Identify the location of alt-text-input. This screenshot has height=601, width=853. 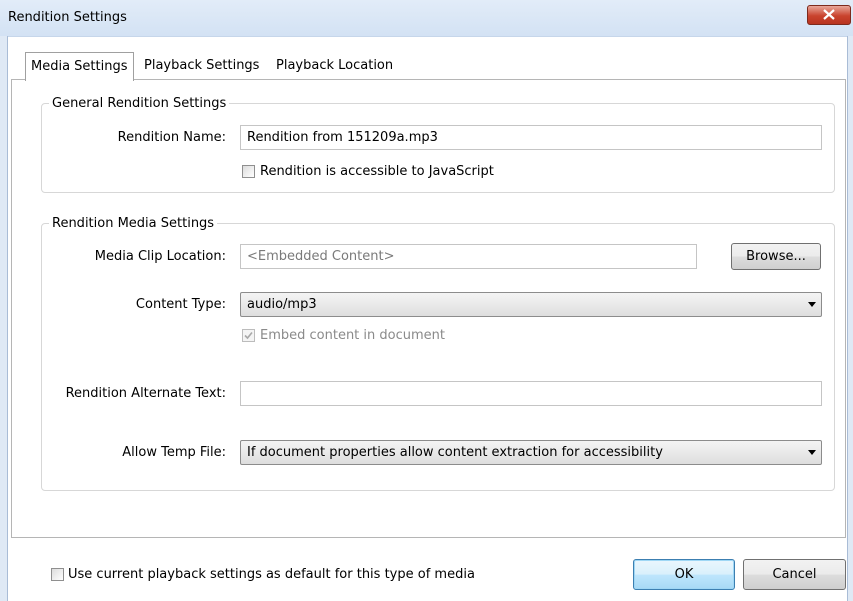
(531, 393).